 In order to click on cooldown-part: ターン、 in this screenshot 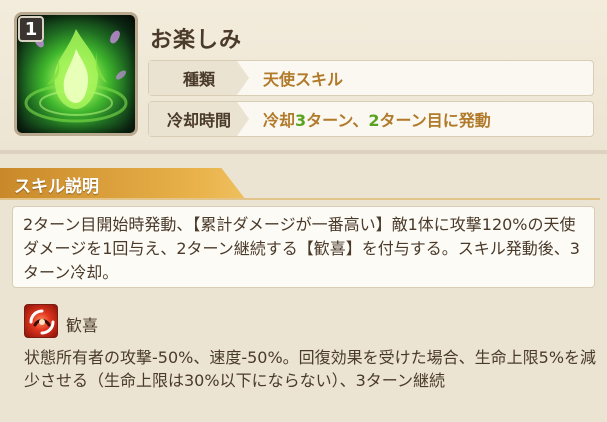, I will do `click(337, 120)`.